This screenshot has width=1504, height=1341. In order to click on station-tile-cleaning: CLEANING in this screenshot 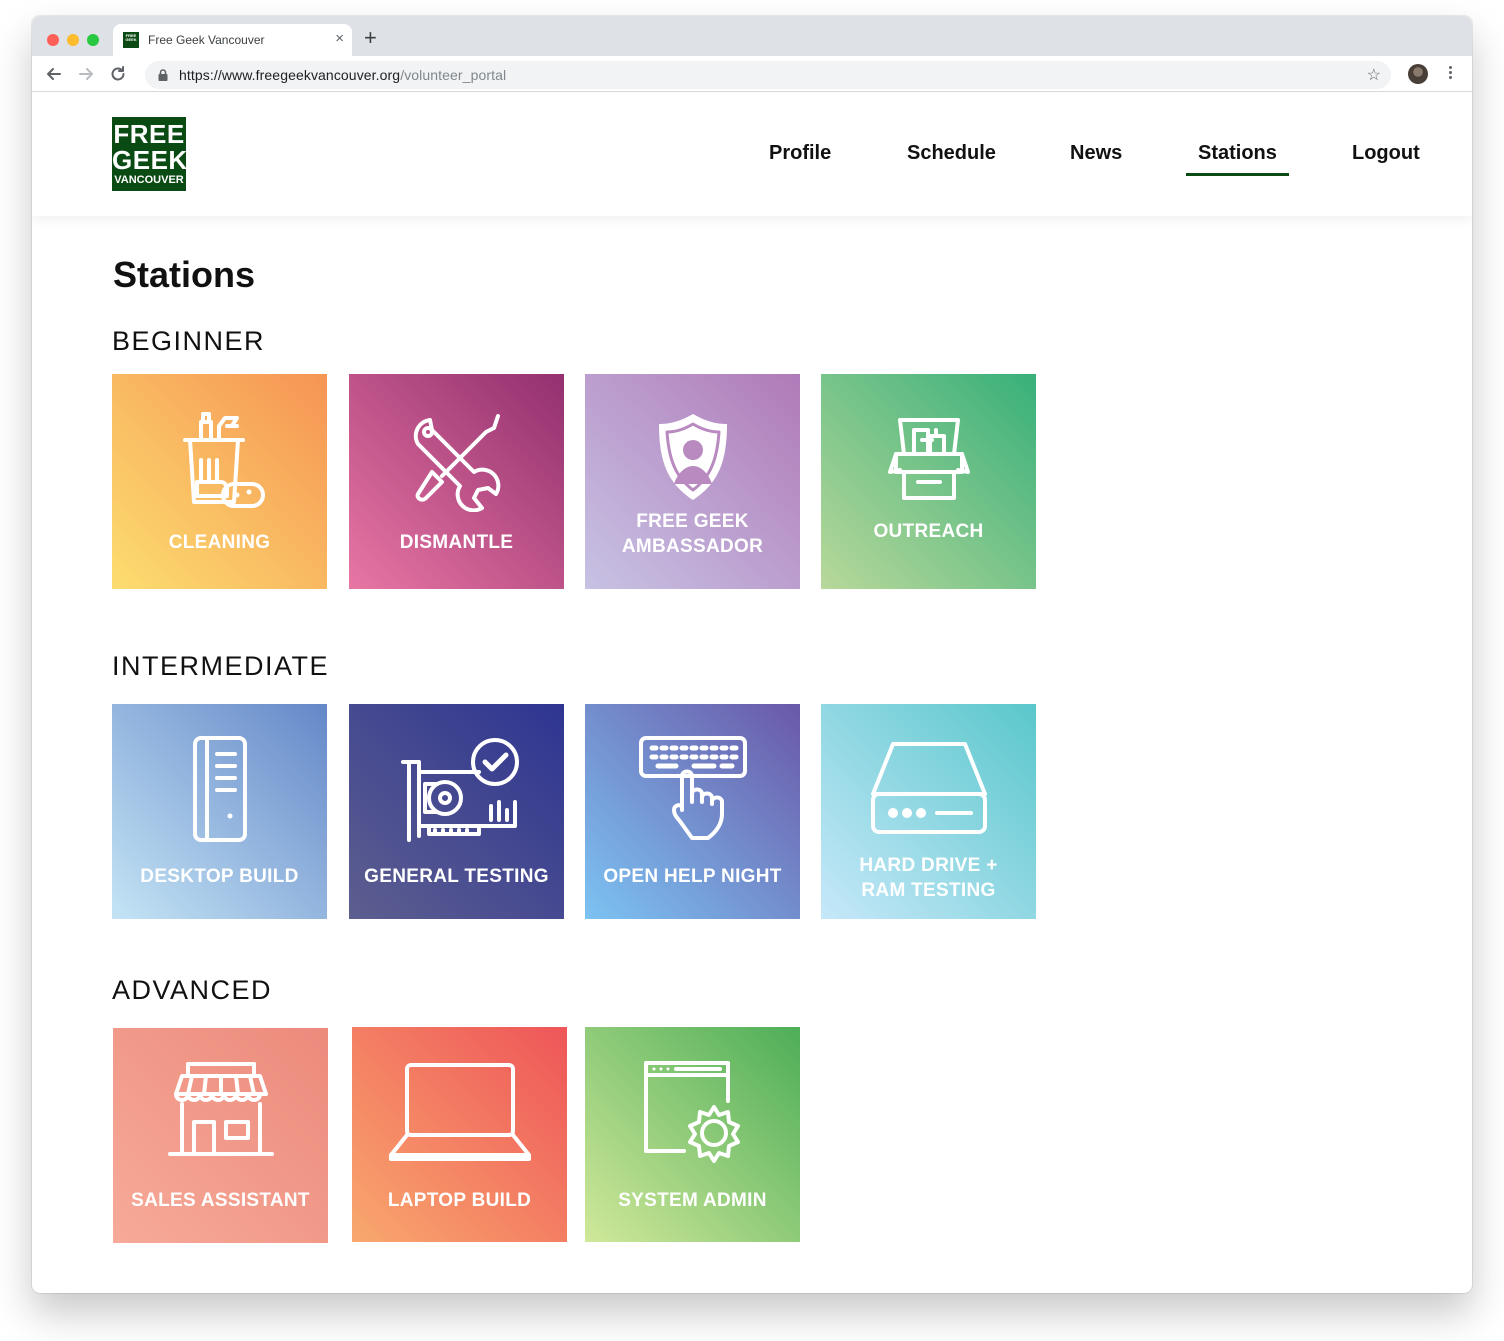, I will do `click(219, 481)`.